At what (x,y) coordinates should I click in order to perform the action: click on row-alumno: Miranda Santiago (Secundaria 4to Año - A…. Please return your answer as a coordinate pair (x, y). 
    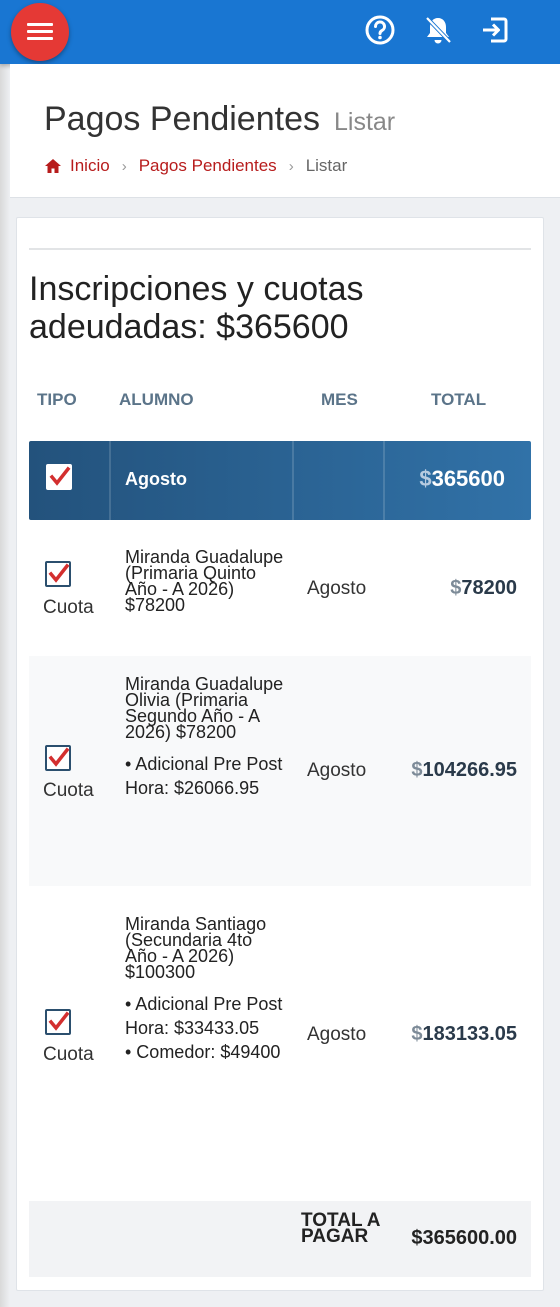
    Looking at the image, I should click on (205, 989).